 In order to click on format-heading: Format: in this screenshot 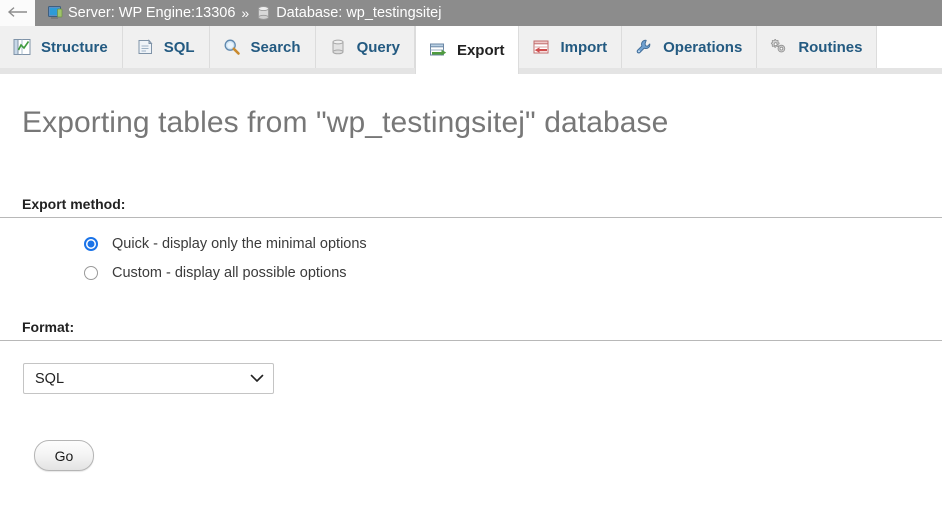, I will do `click(48, 327)`.